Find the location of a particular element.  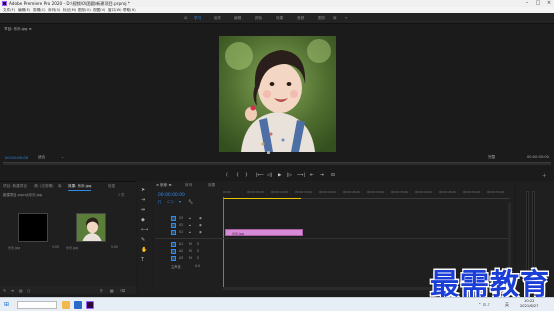

tab-source: 源: (无剪辑) is located at coordinates (44, 186).